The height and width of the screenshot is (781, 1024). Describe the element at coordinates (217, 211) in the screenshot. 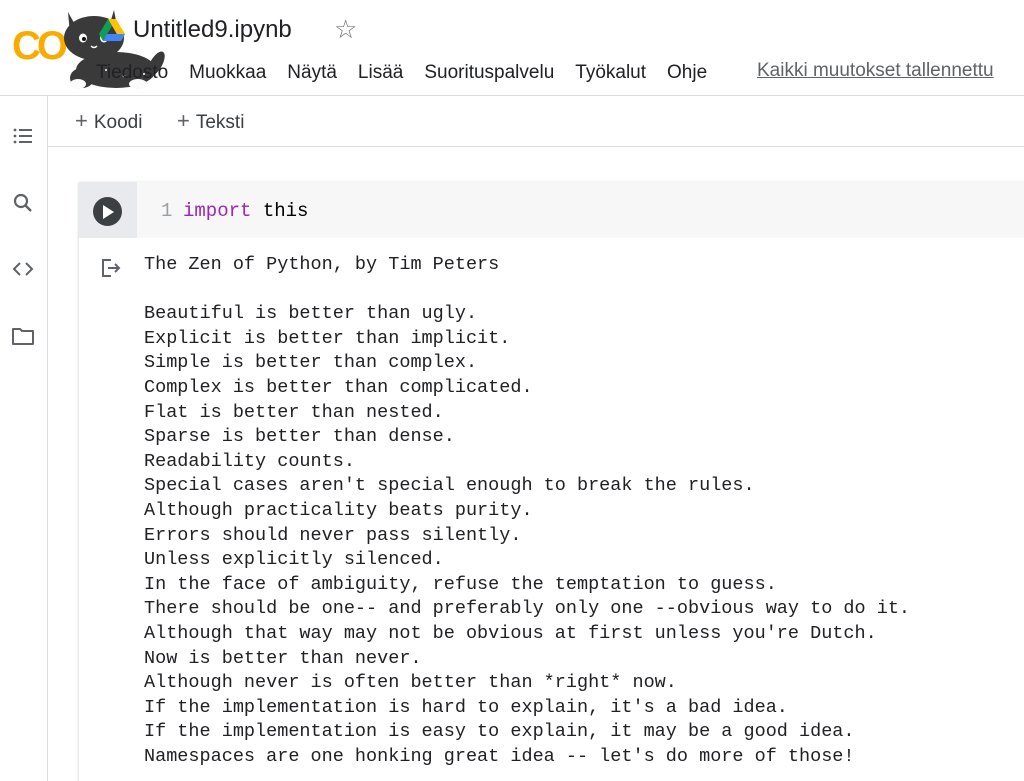

I see `code-keyword: import` at that location.